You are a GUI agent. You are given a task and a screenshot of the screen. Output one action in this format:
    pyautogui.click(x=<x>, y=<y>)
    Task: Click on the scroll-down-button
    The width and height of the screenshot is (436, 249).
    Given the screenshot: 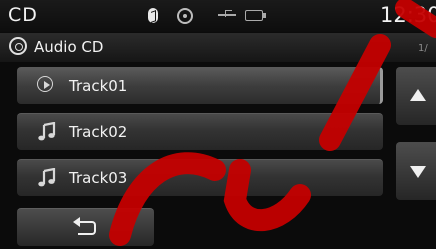 What is the action you would take?
    pyautogui.click(x=416, y=171)
    